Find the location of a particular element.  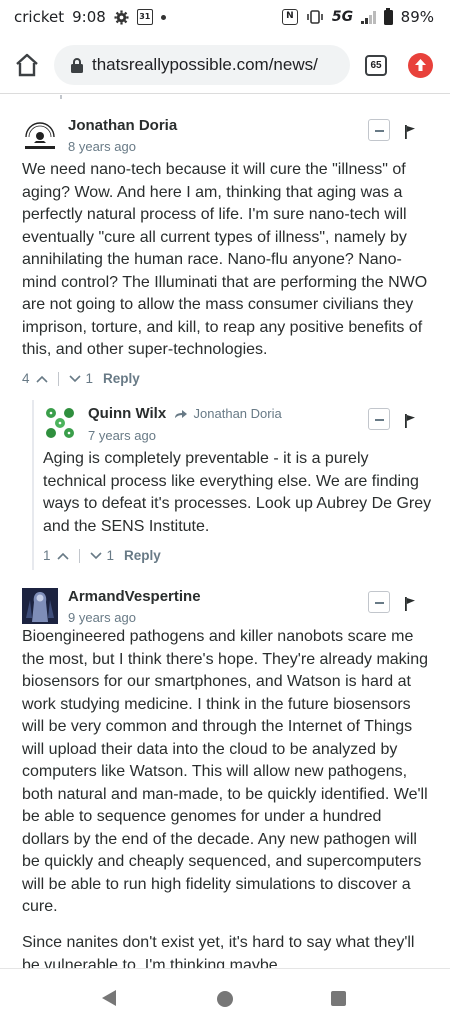

nfc-icon: N is located at coordinates (289, 17).